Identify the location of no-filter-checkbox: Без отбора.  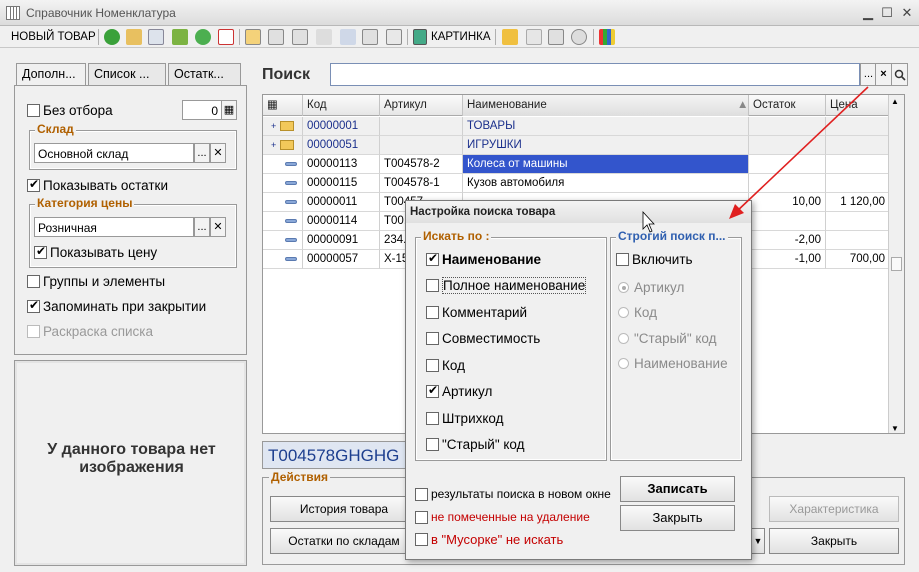
(70, 110).